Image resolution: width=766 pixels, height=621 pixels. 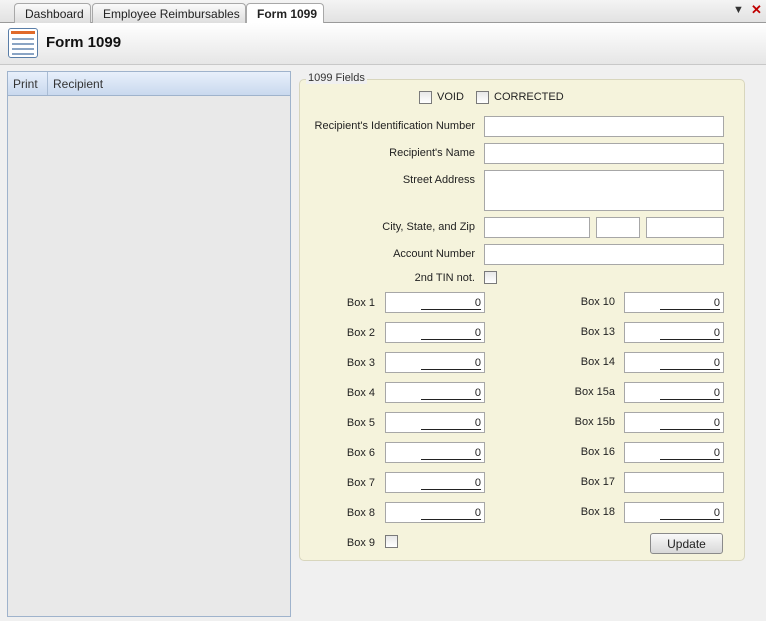 What do you see at coordinates (604, 126) in the screenshot?
I see `recipient-id-input` at bounding box center [604, 126].